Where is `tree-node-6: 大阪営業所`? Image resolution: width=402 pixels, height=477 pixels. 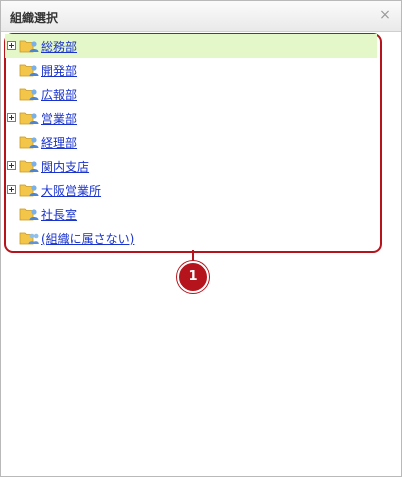
tree-node-6: 大阪営業所 is located at coordinates (191, 190).